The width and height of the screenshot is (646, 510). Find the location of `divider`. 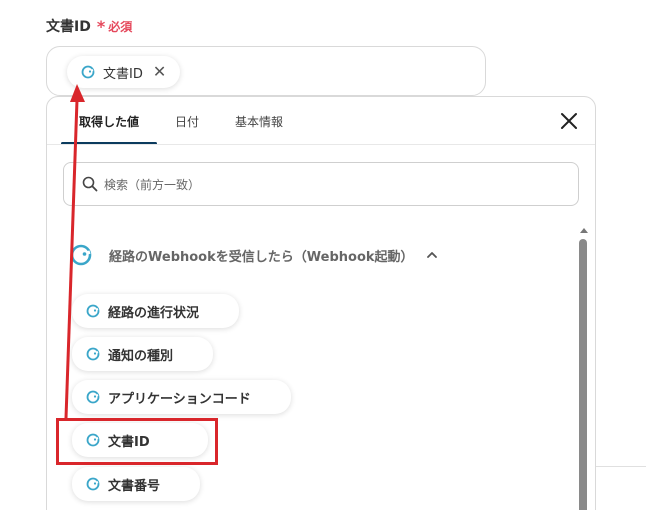

divider is located at coordinates (621, 466).